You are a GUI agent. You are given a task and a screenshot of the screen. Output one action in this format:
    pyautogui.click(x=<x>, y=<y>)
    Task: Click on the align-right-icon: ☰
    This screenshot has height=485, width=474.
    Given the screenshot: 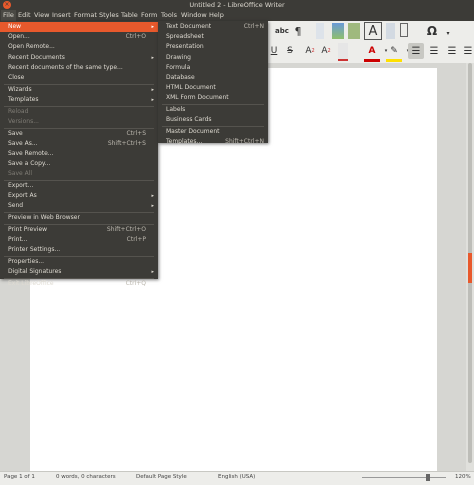 What is the action you would take?
    pyautogui.click(x=452, y=51)
    